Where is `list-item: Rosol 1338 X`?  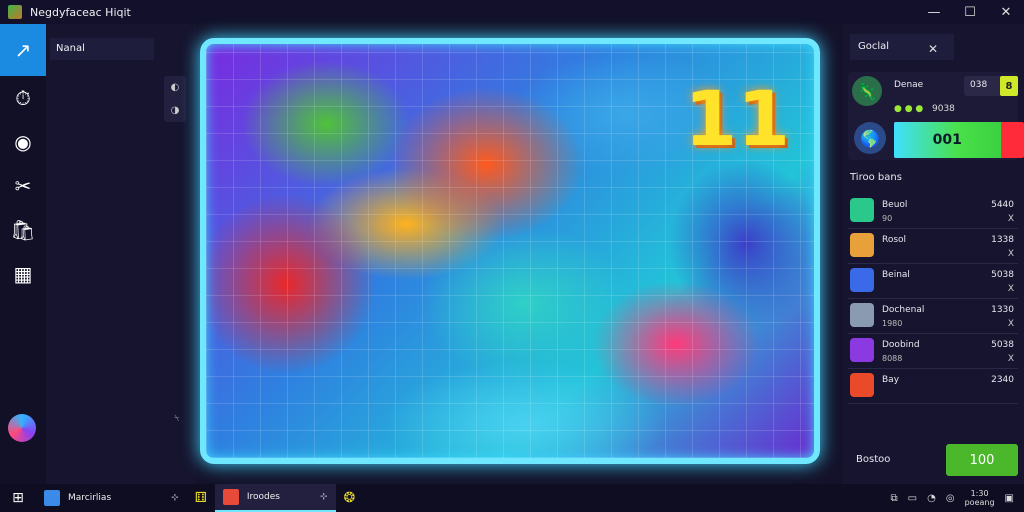
list-item: Rosol 1338 X is located at coordinates (933, 246).